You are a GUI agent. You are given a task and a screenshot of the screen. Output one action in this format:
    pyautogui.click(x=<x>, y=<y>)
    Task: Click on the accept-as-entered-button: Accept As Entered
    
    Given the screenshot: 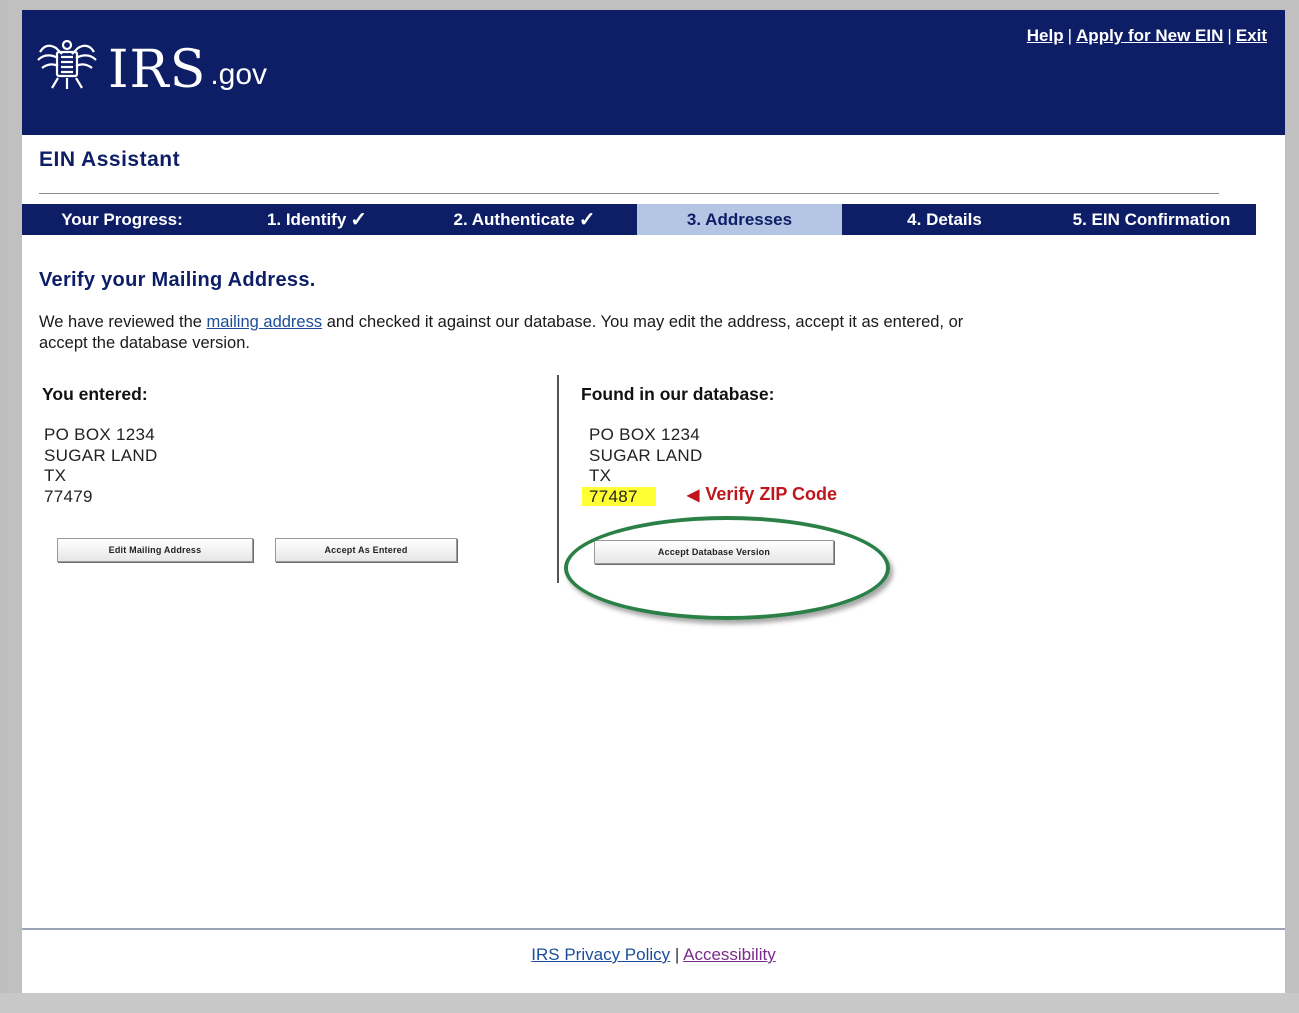 What is the action you would take?
    pyautogui.click(x=366, y=550)
    